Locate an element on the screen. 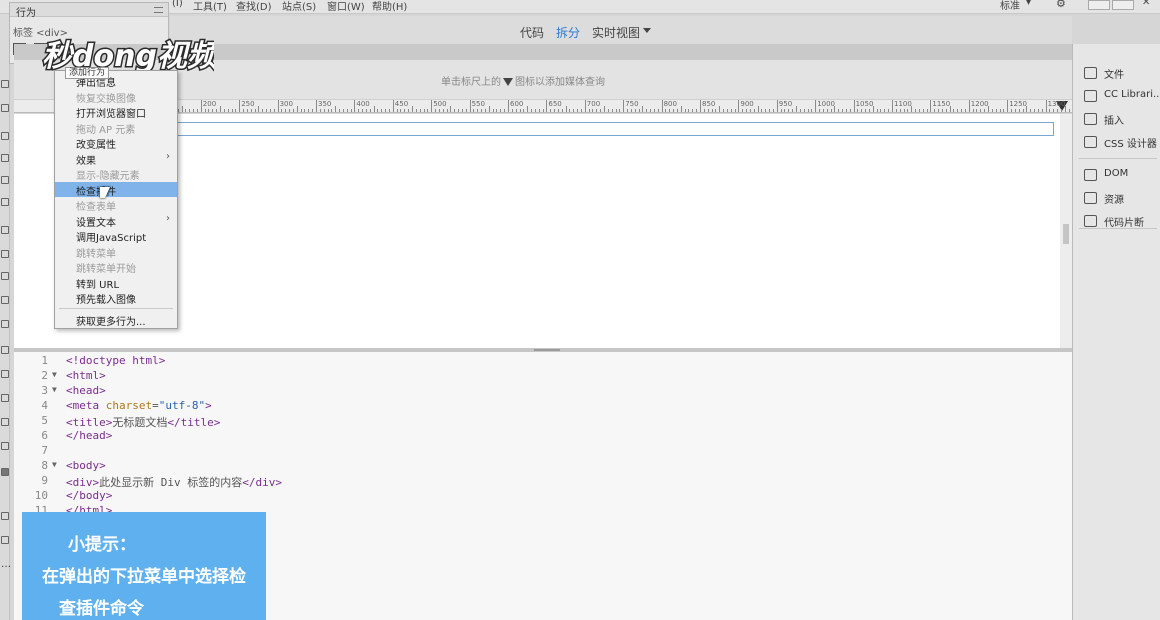 The image size is (1160, 620). code-line: 4 <meta charset="utf-8"> is located at coordinates (314, 406).